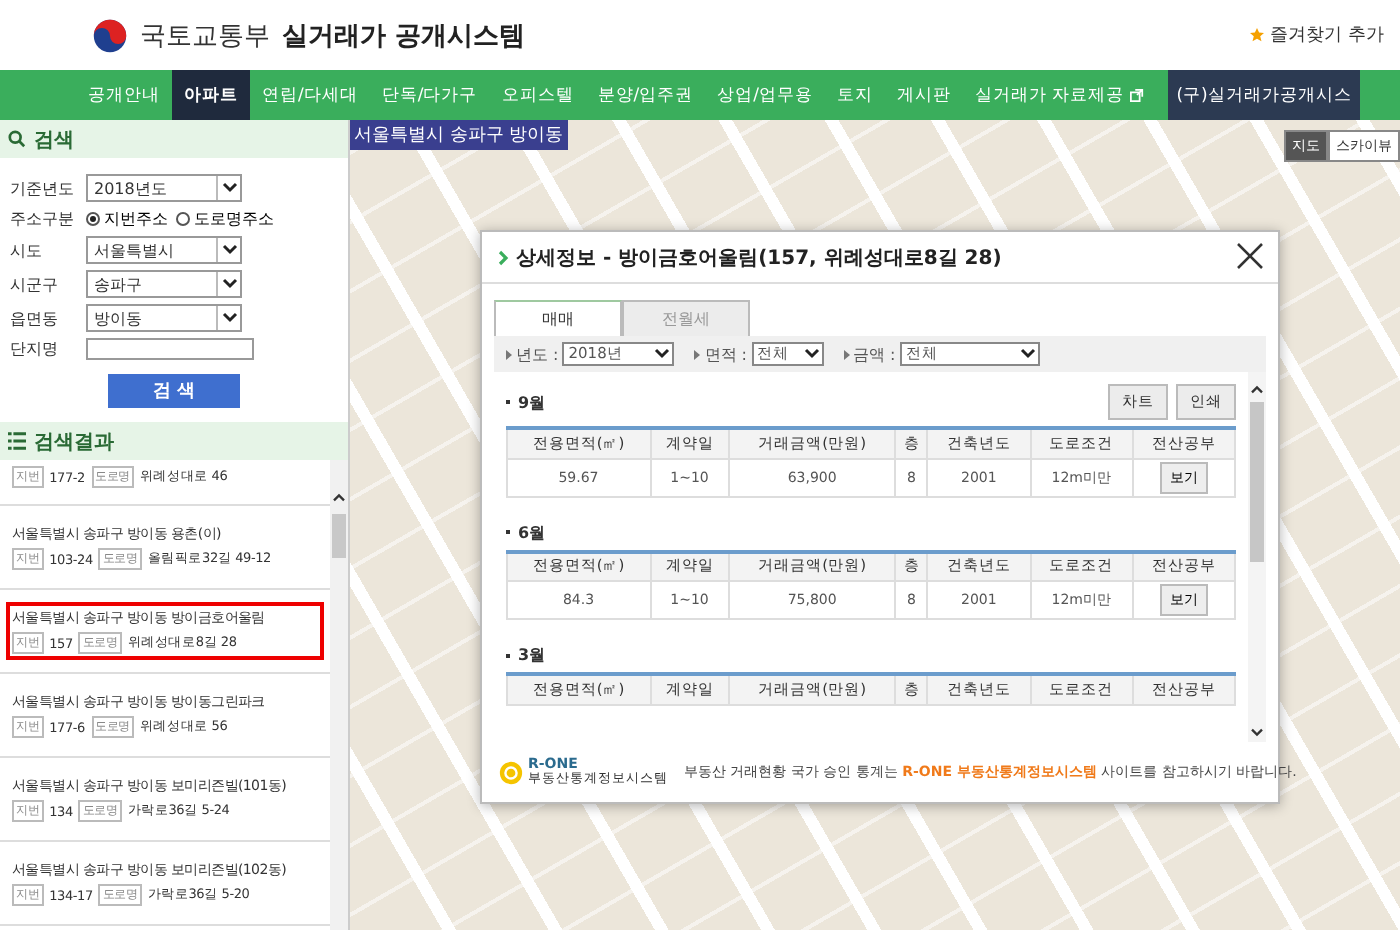 Image resolution: width=1400 pixels, height=930 pixels. Describe the element at coordinates (110, 35) in the screenshot. I see `emblem-icon` at that location.